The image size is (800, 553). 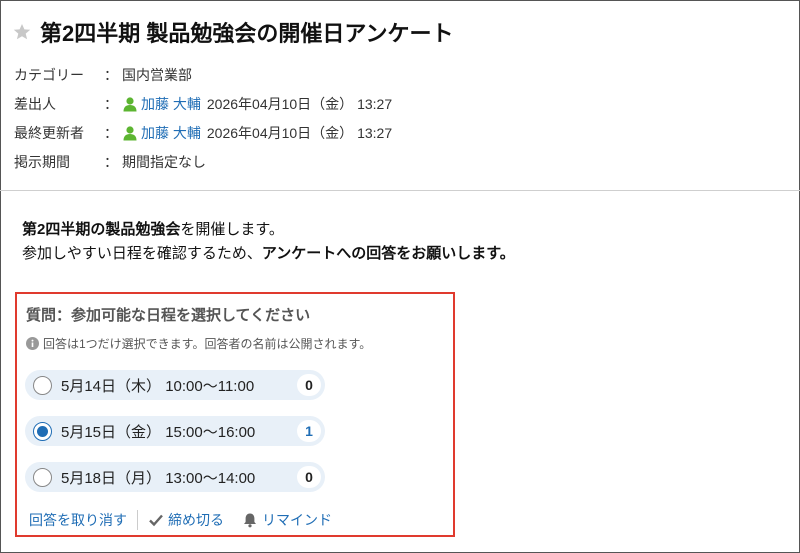 I want to click on body-line-2-plain: 参加しやすい日程を確認するため、, so click(x=142, y=253).